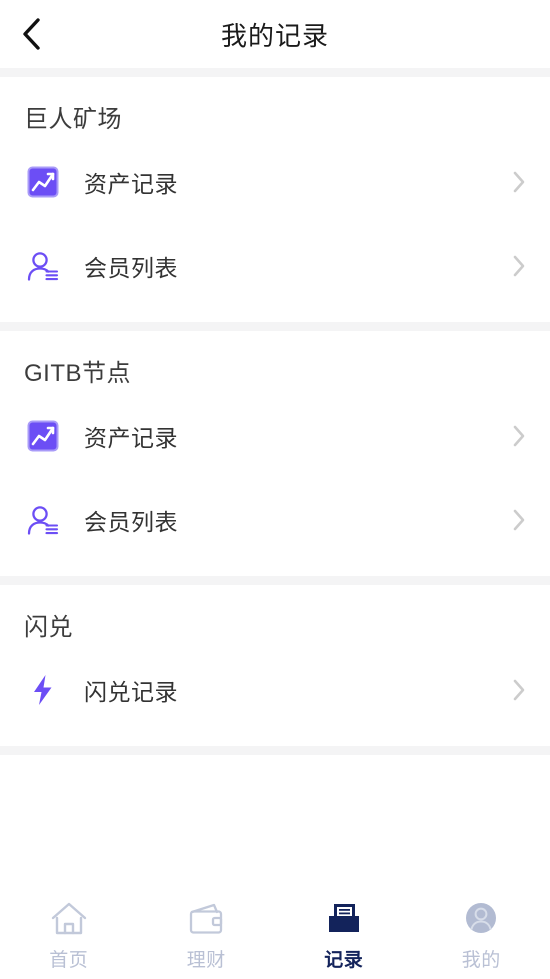 This screenshot has height=979, width=550. What do you see at coordinates (275, 690) in the screenshot?
I see `row-flash-swap-records: 闪兑记录` at bounding box center [275, 690].